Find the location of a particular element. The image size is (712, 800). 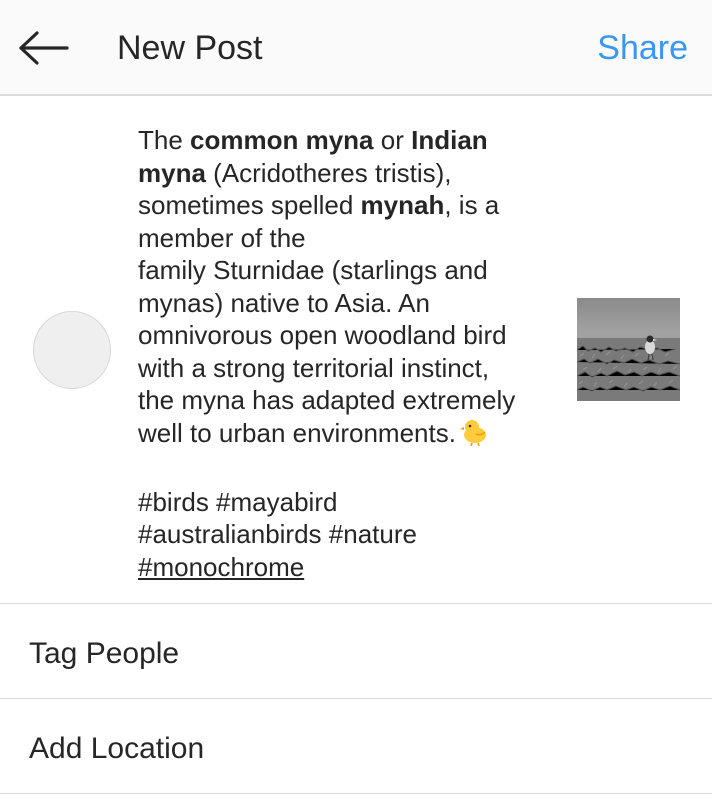

hashtag-monochrome: #monochrome is located at coordinates (348, 567).